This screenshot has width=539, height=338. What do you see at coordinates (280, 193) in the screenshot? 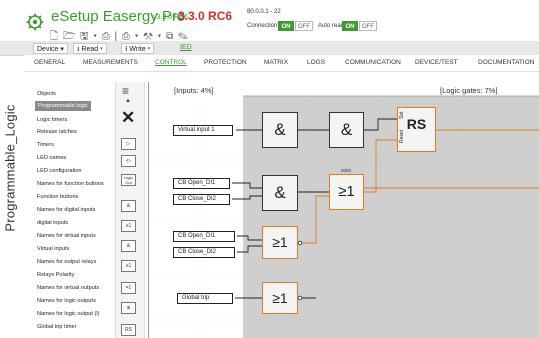
I see `and-gate-3: &` at bounding box center [280, 193].